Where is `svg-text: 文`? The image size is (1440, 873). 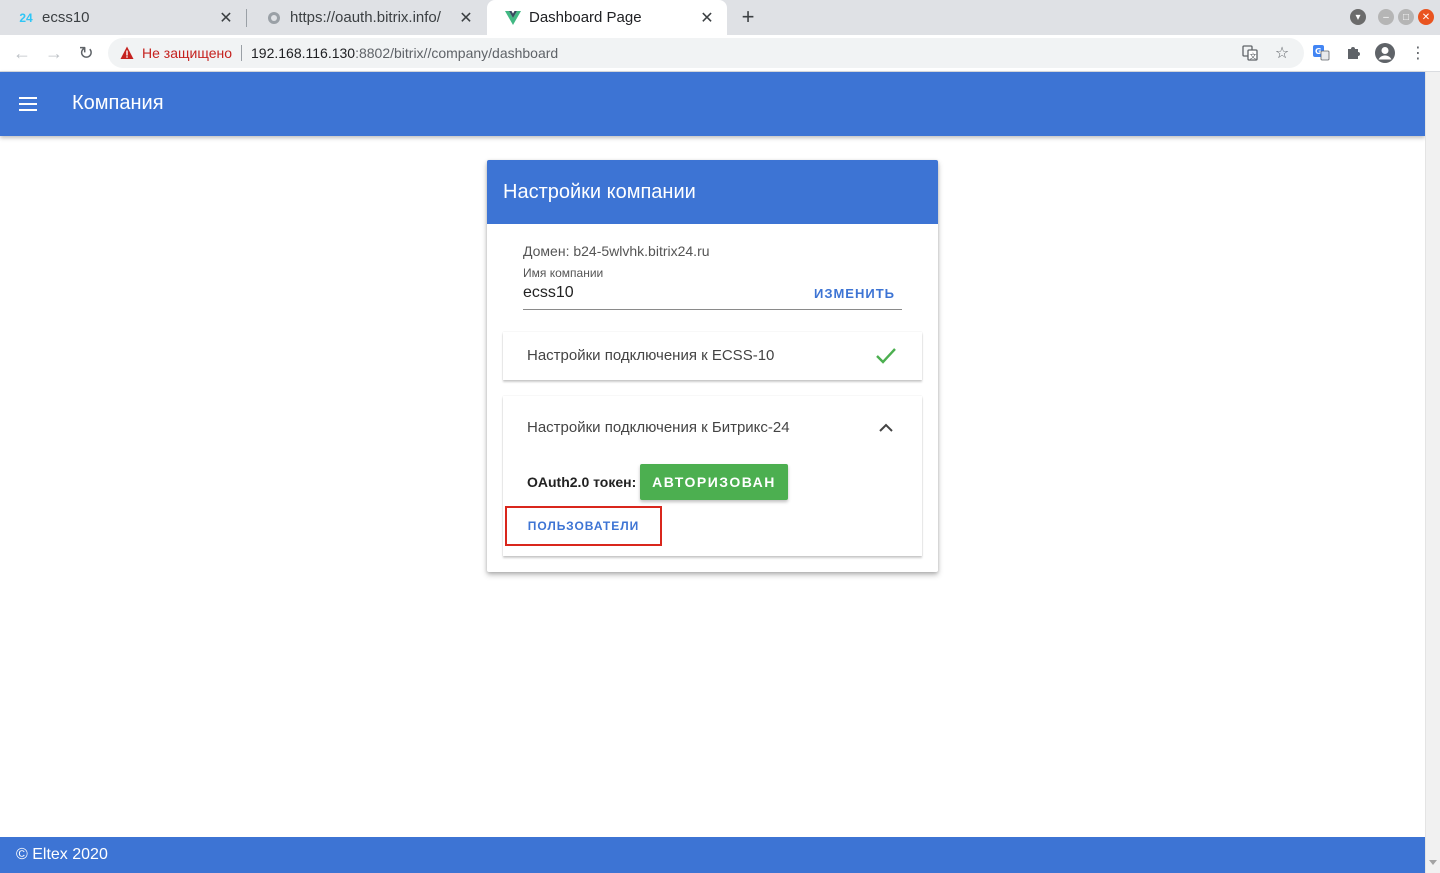
svg-text: 文 is located at coordinates (1253, 56).